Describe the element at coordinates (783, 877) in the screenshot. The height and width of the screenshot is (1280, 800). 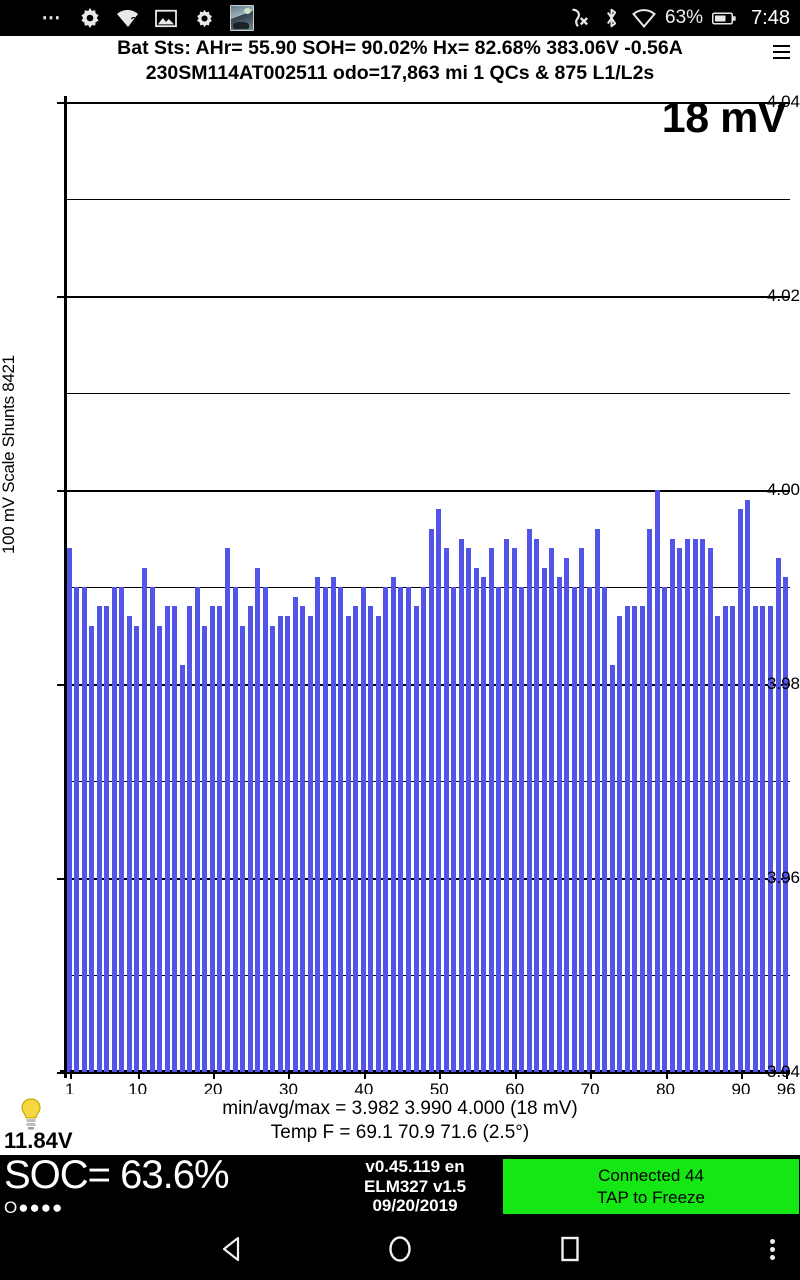
I see `chart-y-tick-label: 3.96` at that location.